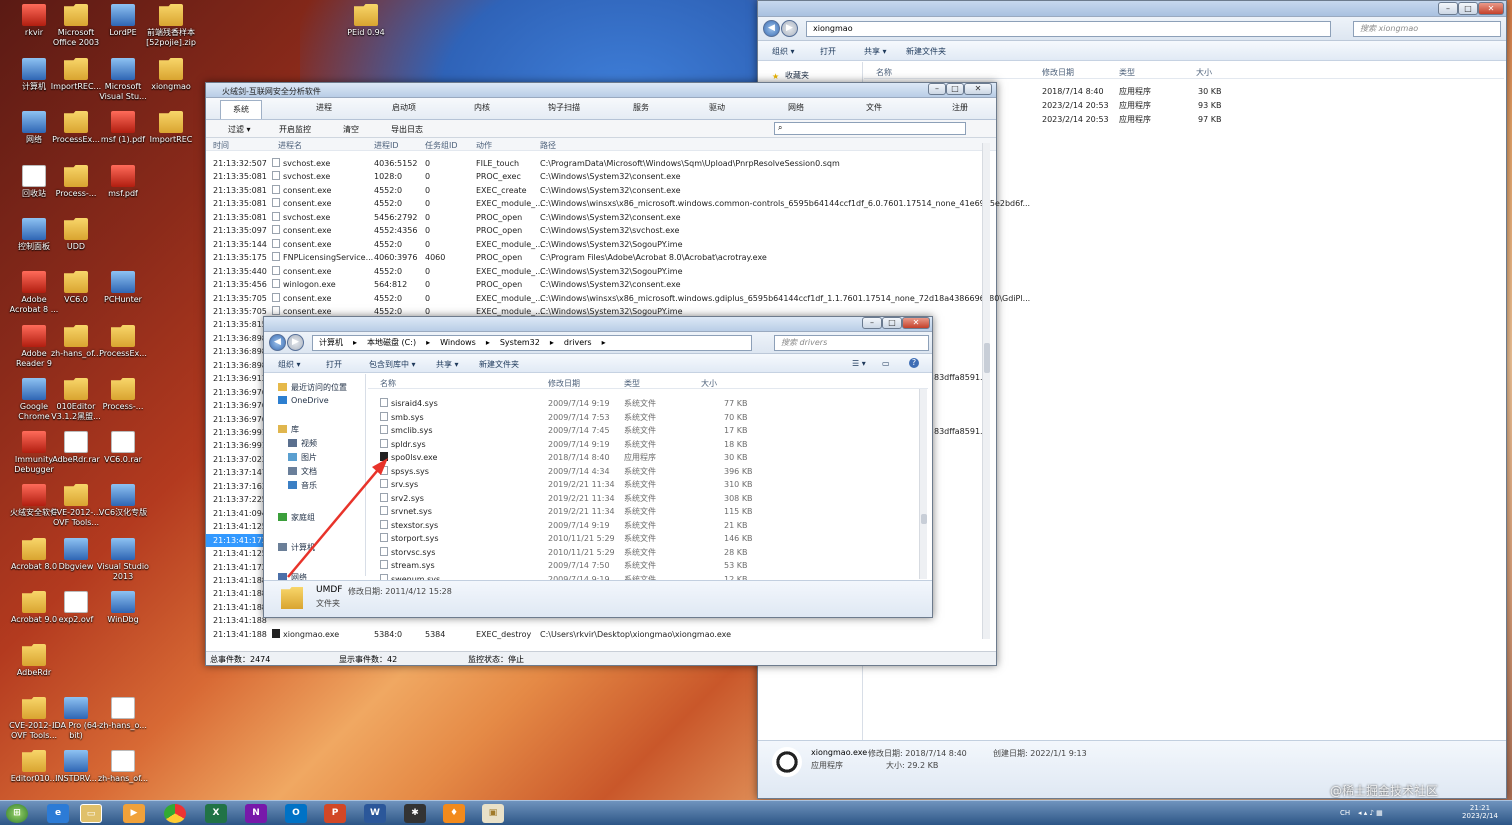 This screenshot has width=1512, height=825. What do you see at coordinates (404, 107) in the screenshot?
I see `tab-2: 启动项` at bounding box center [404, 107].